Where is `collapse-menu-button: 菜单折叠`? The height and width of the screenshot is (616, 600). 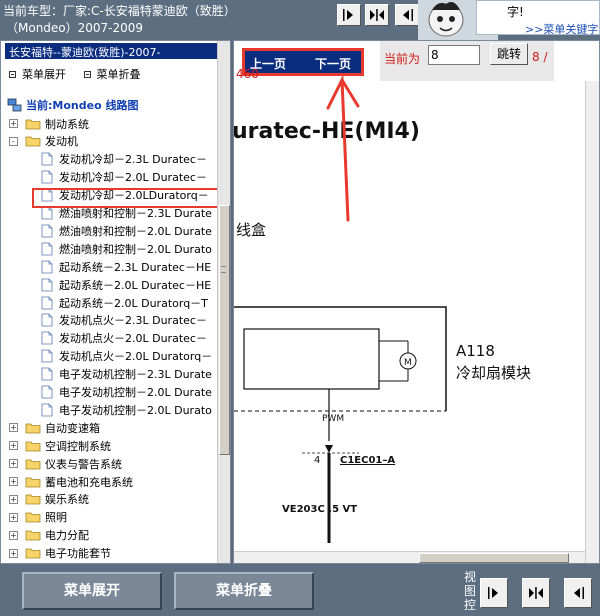
collapse-menu-button: 菜单折叠 is located at coordinates (244, 591).